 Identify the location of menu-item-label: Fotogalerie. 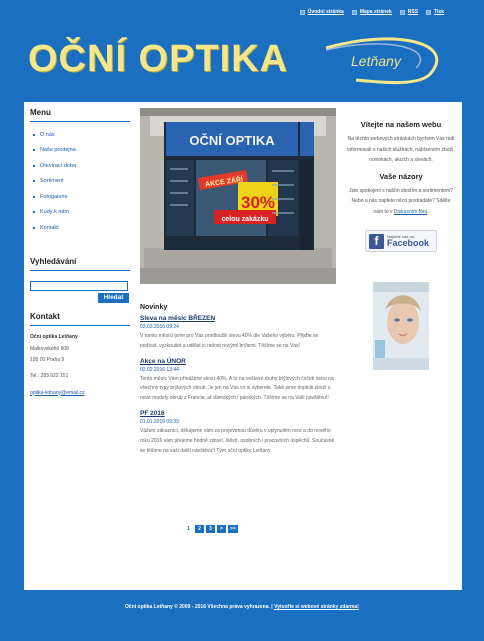
(54, 196).